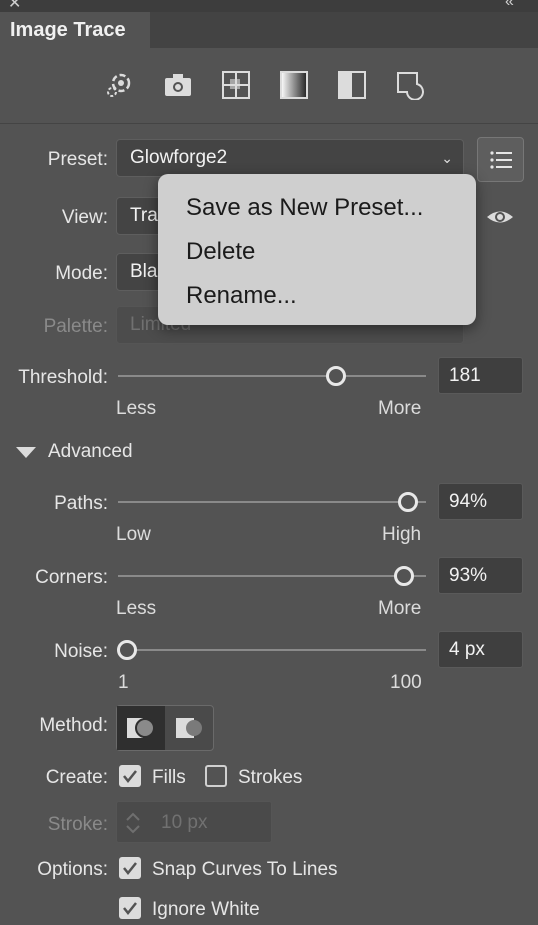  Describe the element at coordinates (480, 649) in the screenshot. I see `noise-value-field: 4 px` at that location.